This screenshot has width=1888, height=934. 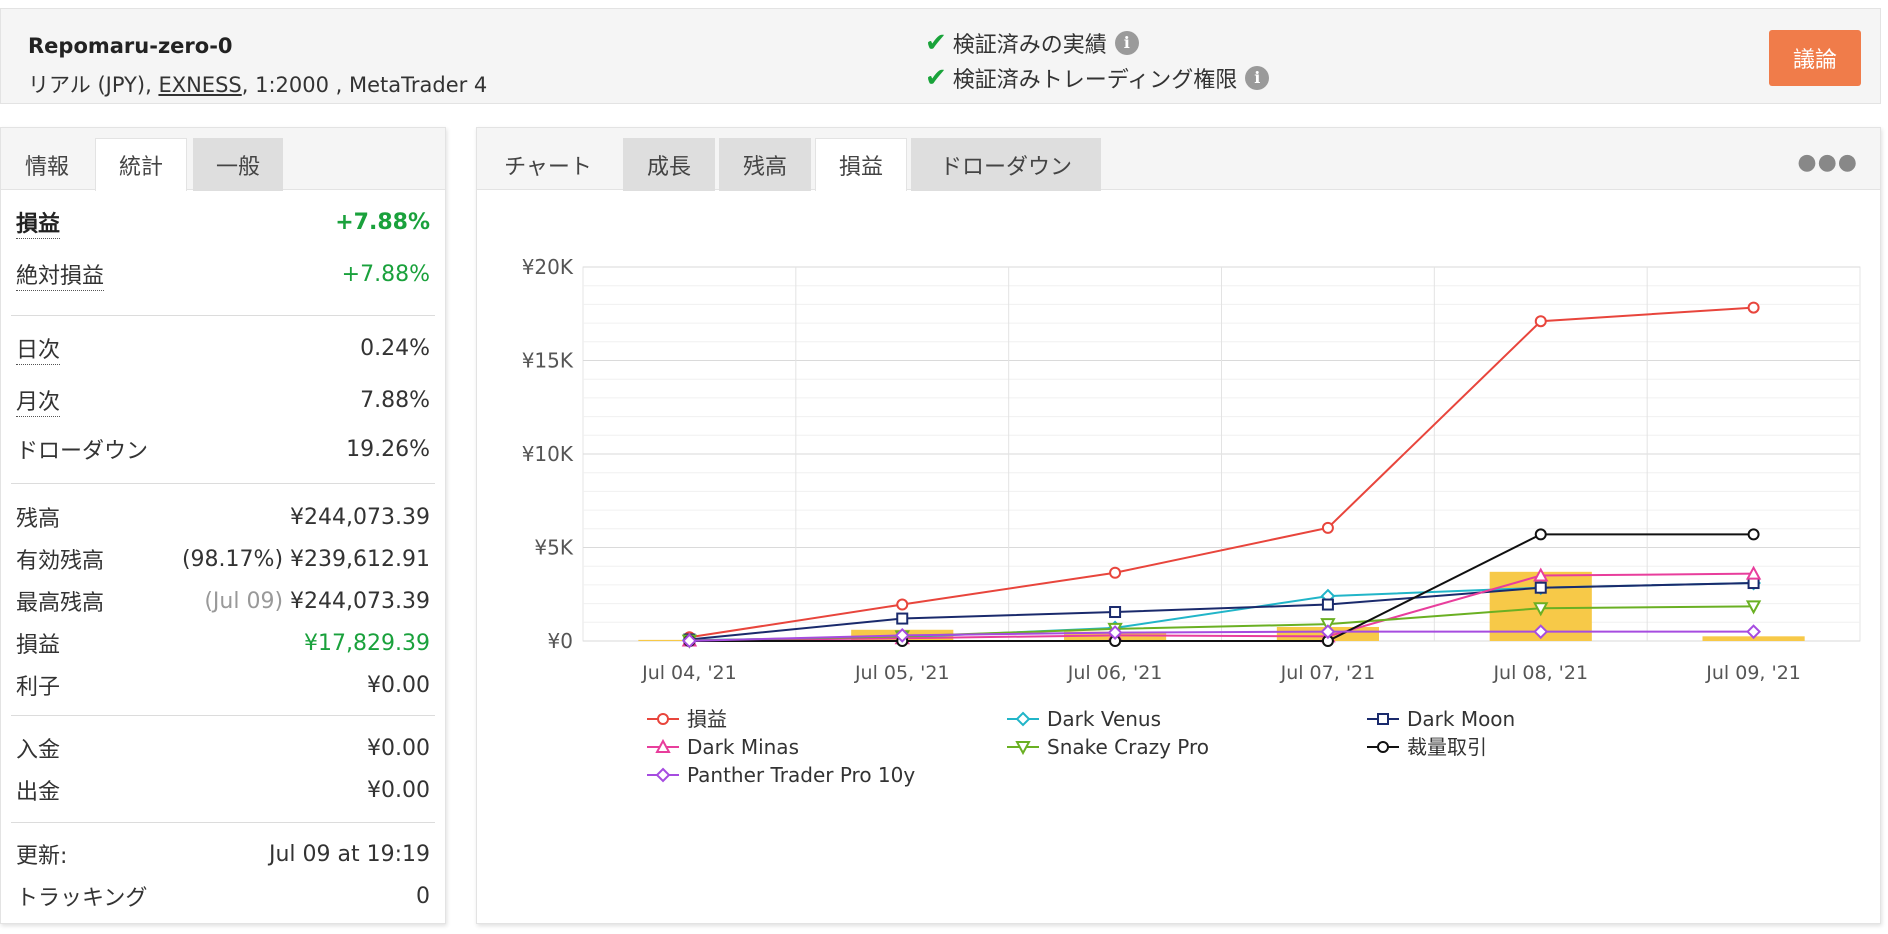 What do you see at coordinates (38, 400) in the screenshot?
I see `stat-label: 月次` at bounding box center [38, 400].